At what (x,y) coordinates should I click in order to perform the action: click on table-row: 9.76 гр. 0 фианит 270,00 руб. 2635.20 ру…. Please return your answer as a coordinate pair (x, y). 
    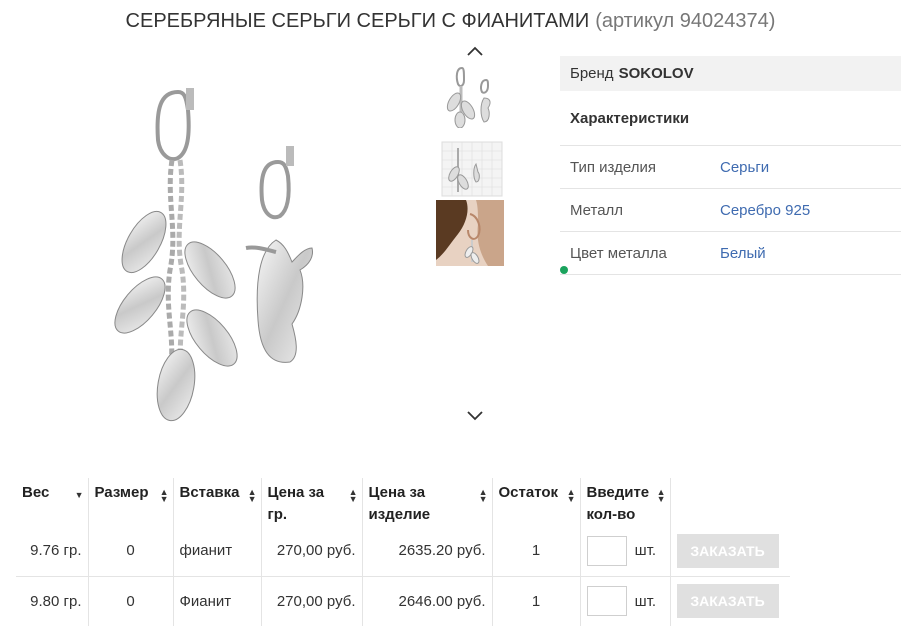
    Looking at the image, I should click on (403, 551).